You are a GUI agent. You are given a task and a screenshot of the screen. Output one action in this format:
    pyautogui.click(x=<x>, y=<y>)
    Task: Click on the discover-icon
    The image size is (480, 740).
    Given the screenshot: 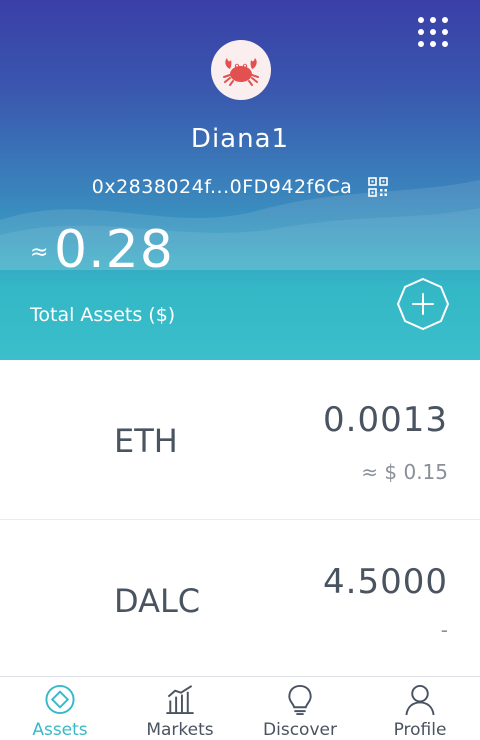 What is the action you would take?
    pyautogui.click(x=300, y=700)
    